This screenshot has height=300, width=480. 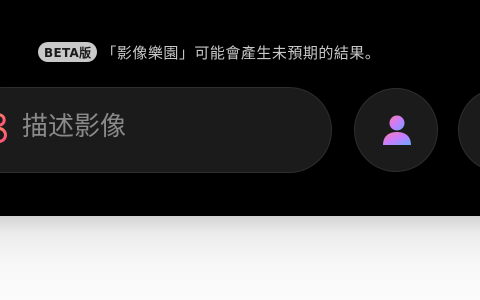 I want to click on beta-notice: BETA版 「影像樂園」可能會產生未預期的結果。, so click(x=209, y=52).